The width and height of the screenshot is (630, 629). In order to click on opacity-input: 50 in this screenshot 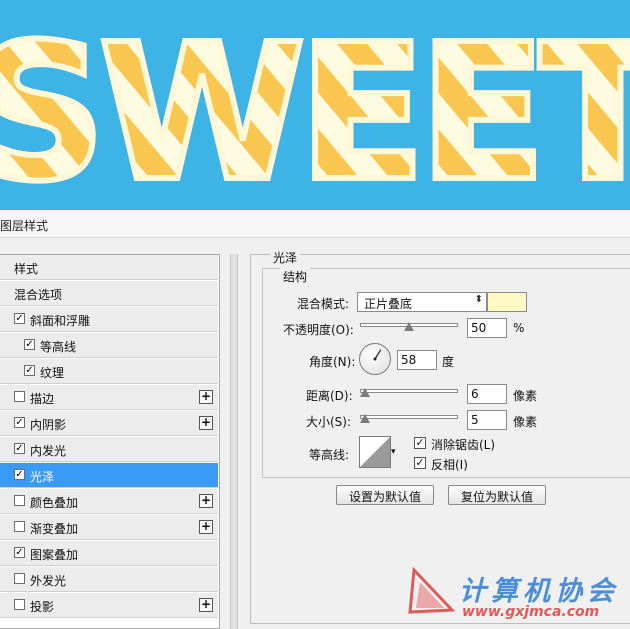, I will do `click(487, 328)`.